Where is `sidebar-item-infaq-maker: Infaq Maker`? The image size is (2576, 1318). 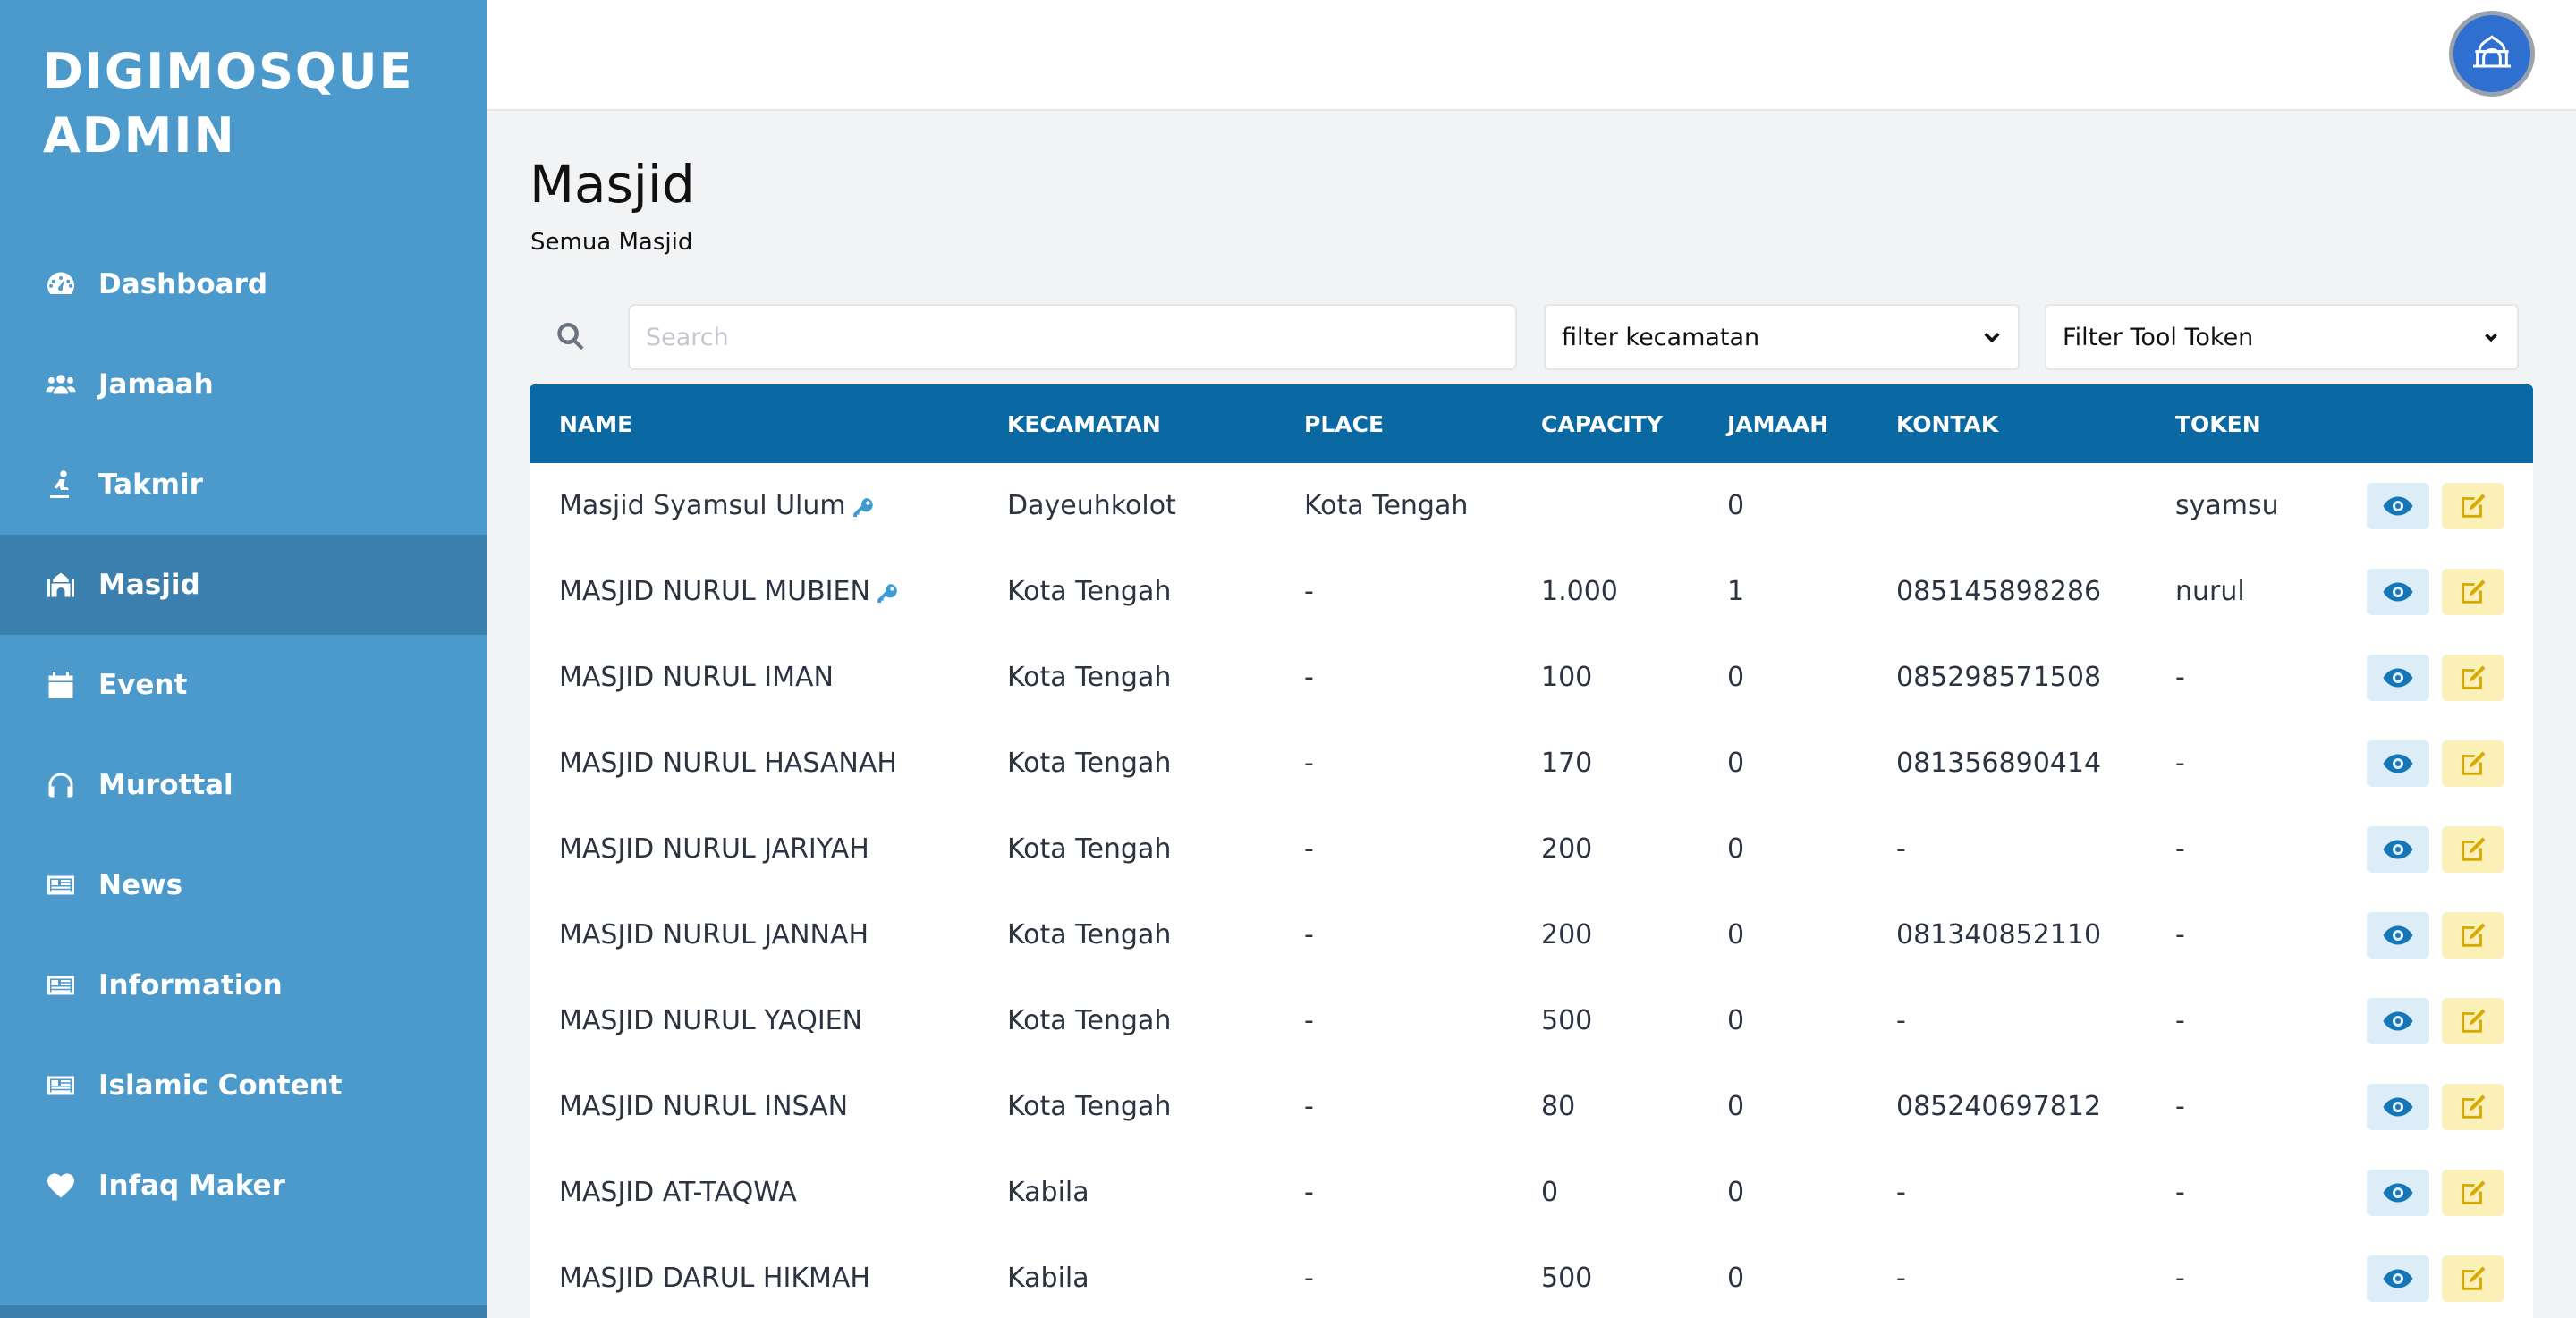
sidebar-item-infaq-maker: Infaq Maker is located at coordinates (243, 1186).